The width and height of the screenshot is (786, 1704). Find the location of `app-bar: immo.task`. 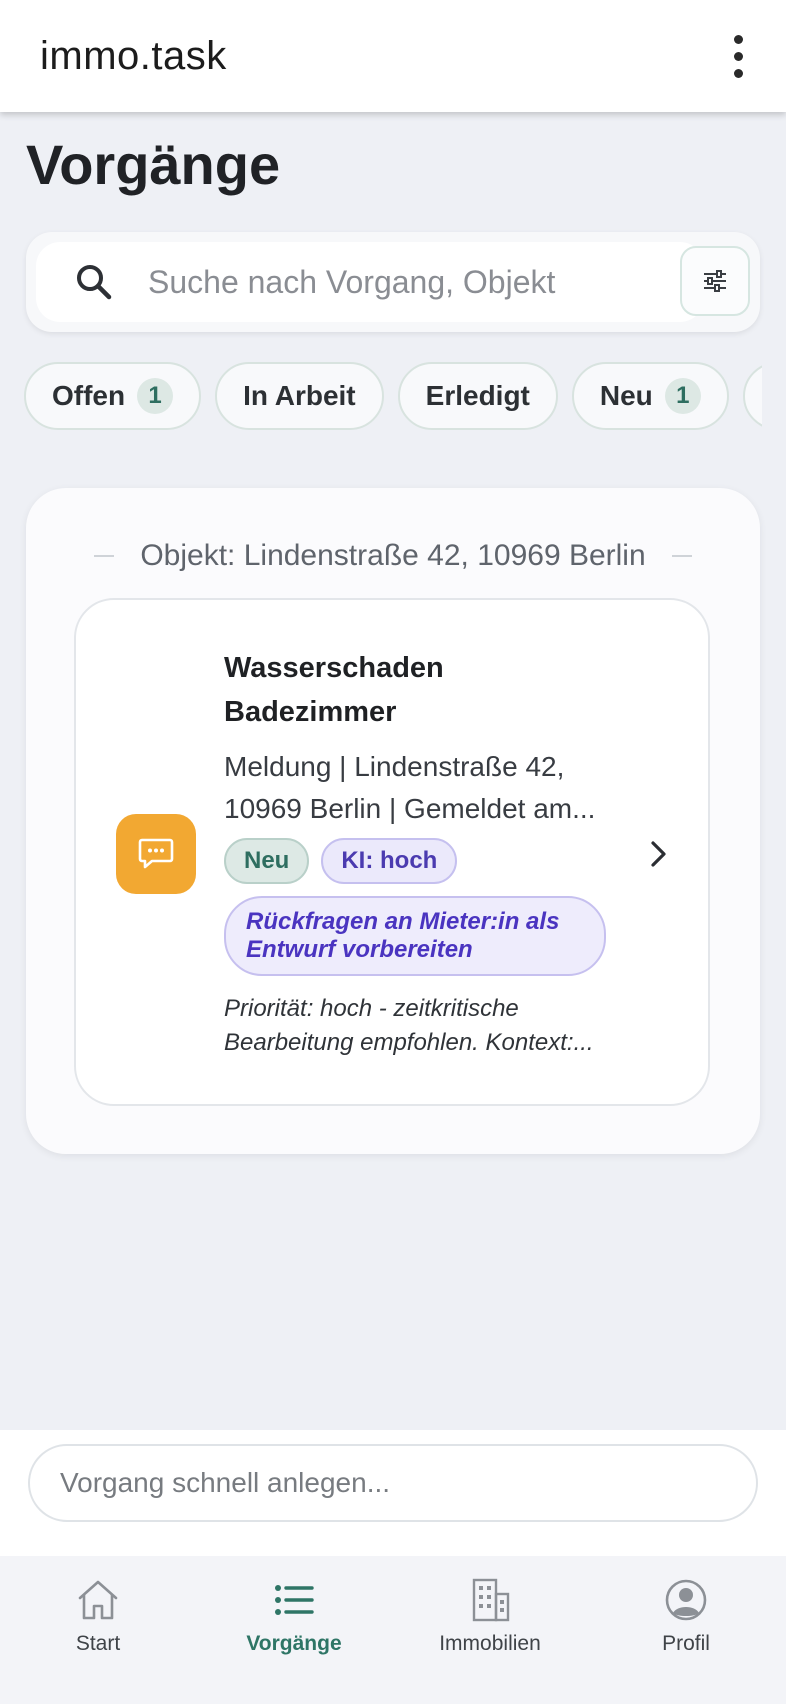

app-bar: immo.task is located at coordinates (393, 56).